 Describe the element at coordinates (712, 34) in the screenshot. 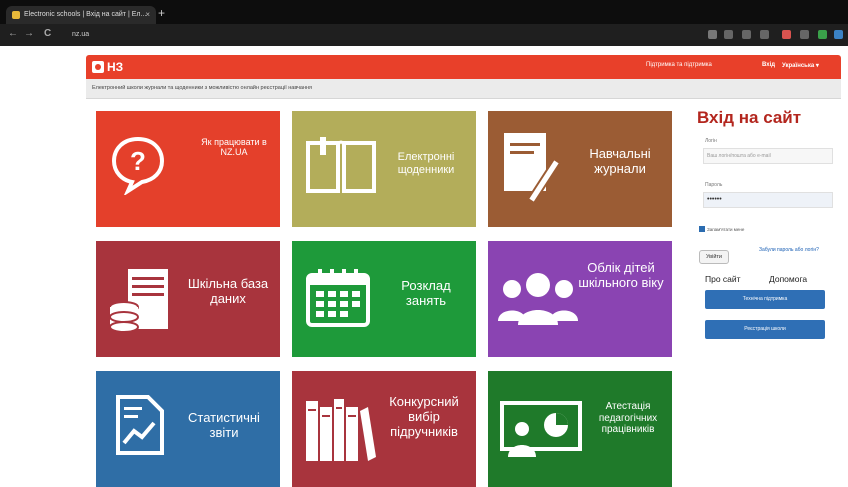

I see `key-icon` at that location.